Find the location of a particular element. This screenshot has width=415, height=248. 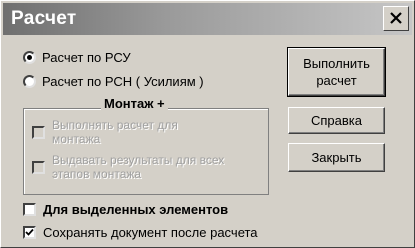

help-button: Справка is located at coordinates (336, 120).